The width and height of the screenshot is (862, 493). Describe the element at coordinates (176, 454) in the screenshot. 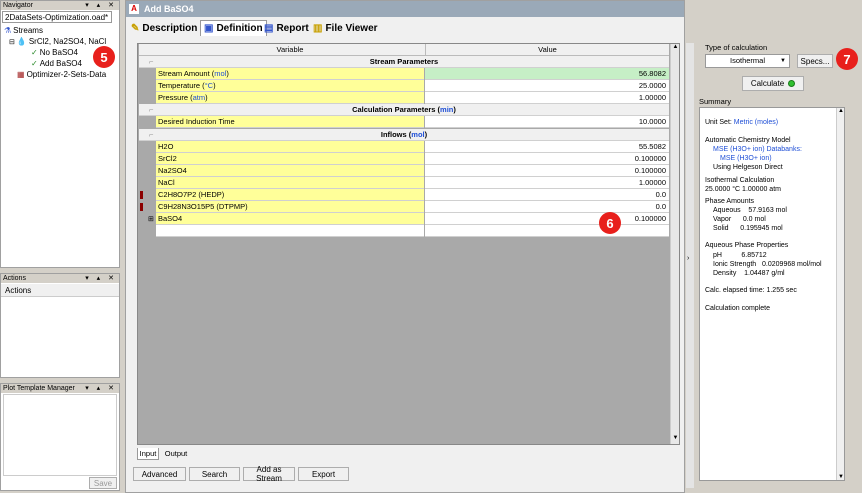

I see `tab-output: Output` at that location.